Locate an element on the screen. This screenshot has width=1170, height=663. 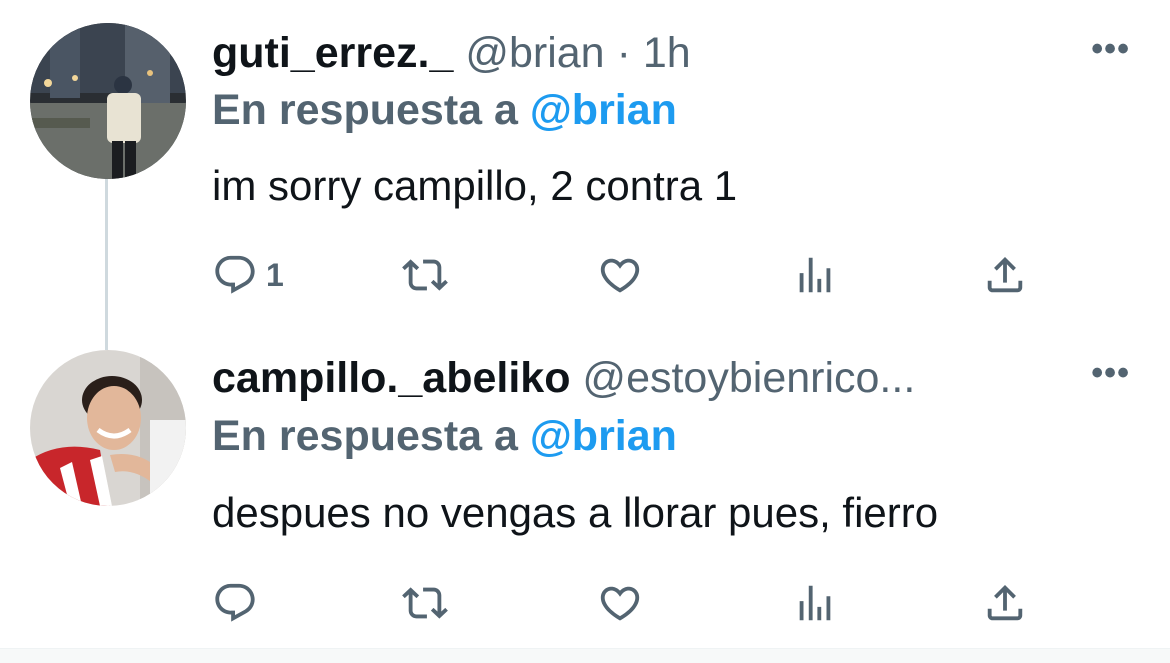
user-handle: @brian is located at coordinates (534, 53).